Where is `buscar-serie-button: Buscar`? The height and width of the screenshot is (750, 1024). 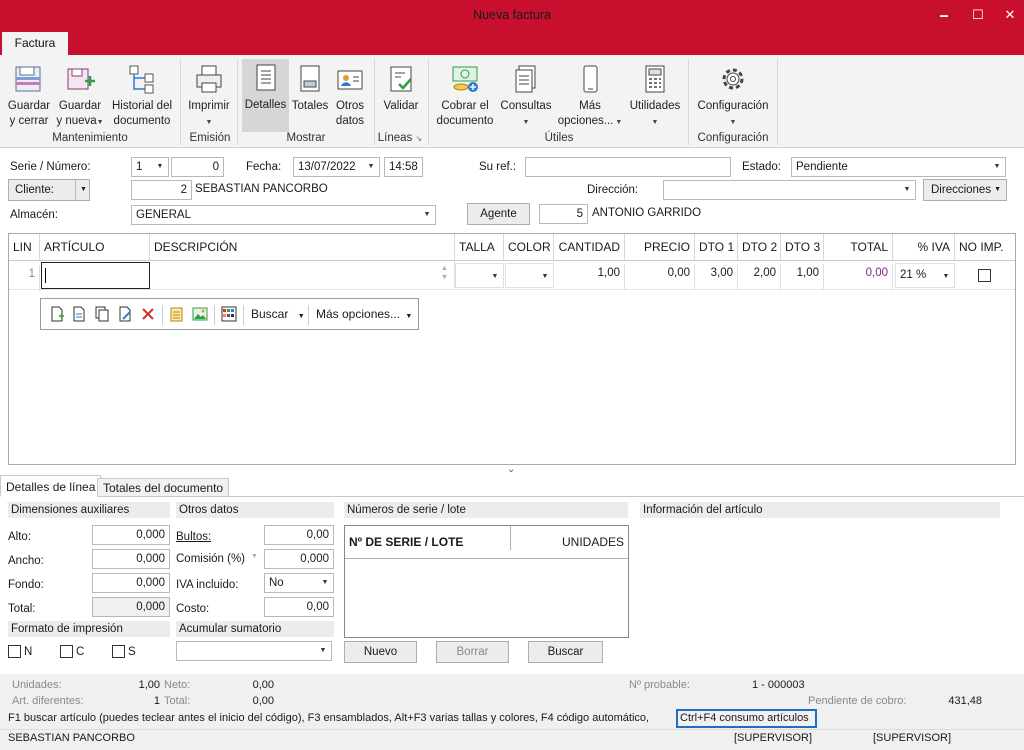 buscar-serie-button: Buscar is located at coordinates (565, 652).